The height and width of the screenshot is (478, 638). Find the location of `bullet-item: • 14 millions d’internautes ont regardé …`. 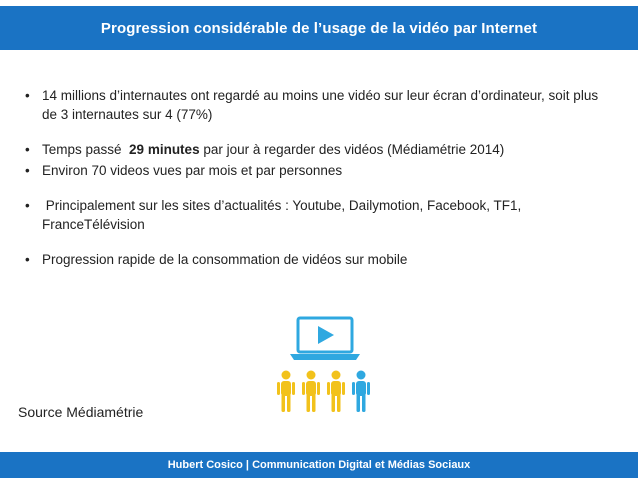

bullet-item: • 14 millions d’internautes ont regardé … is located at coordinates (317, 105).